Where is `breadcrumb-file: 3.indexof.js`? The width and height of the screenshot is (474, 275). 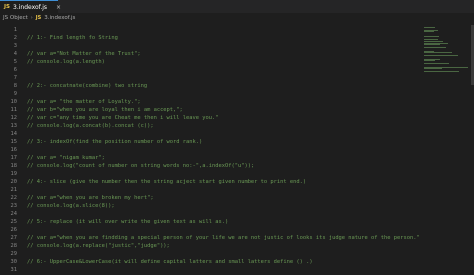 breadcrumb-file: 3.indexof.js is located at coordinates (59, 18).